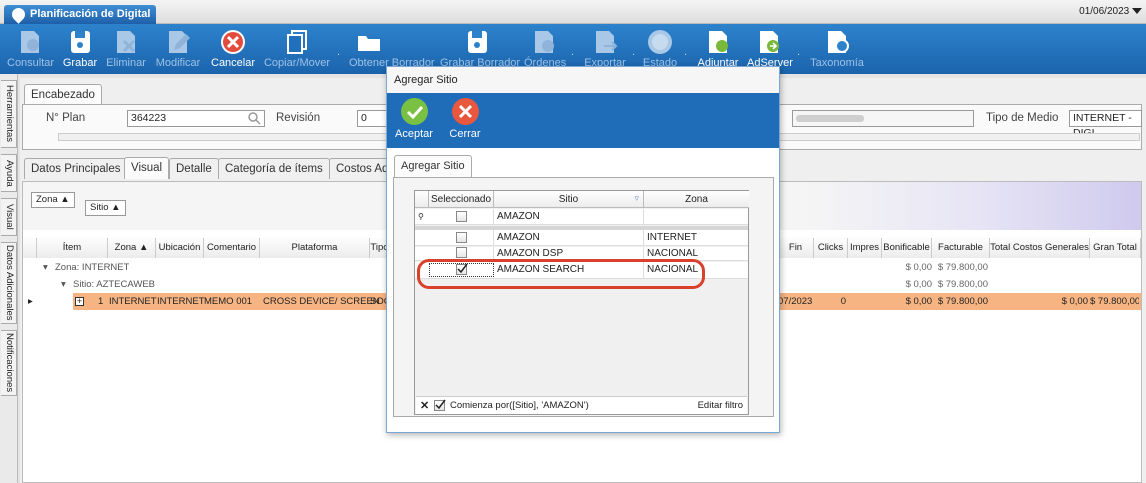 This screenshot has height=483, width=1146. What do you see at coordinates (918, 301) in the screenshot?
I see `cell-bonificable: $ 0,00` at bounding box center [918, 301].